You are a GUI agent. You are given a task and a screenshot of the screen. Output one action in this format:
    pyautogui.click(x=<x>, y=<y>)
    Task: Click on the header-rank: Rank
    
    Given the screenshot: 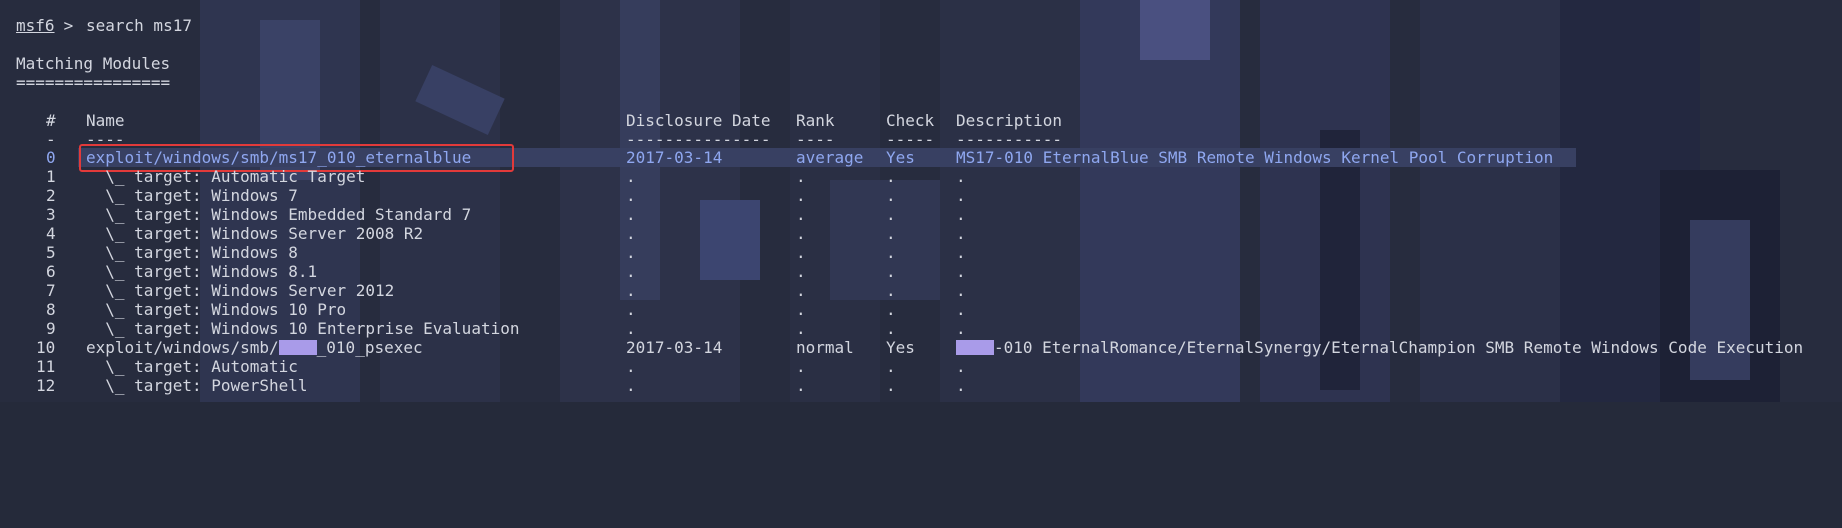 What is the action you would take?
    pyautogui.click(x=815, y=120)
    